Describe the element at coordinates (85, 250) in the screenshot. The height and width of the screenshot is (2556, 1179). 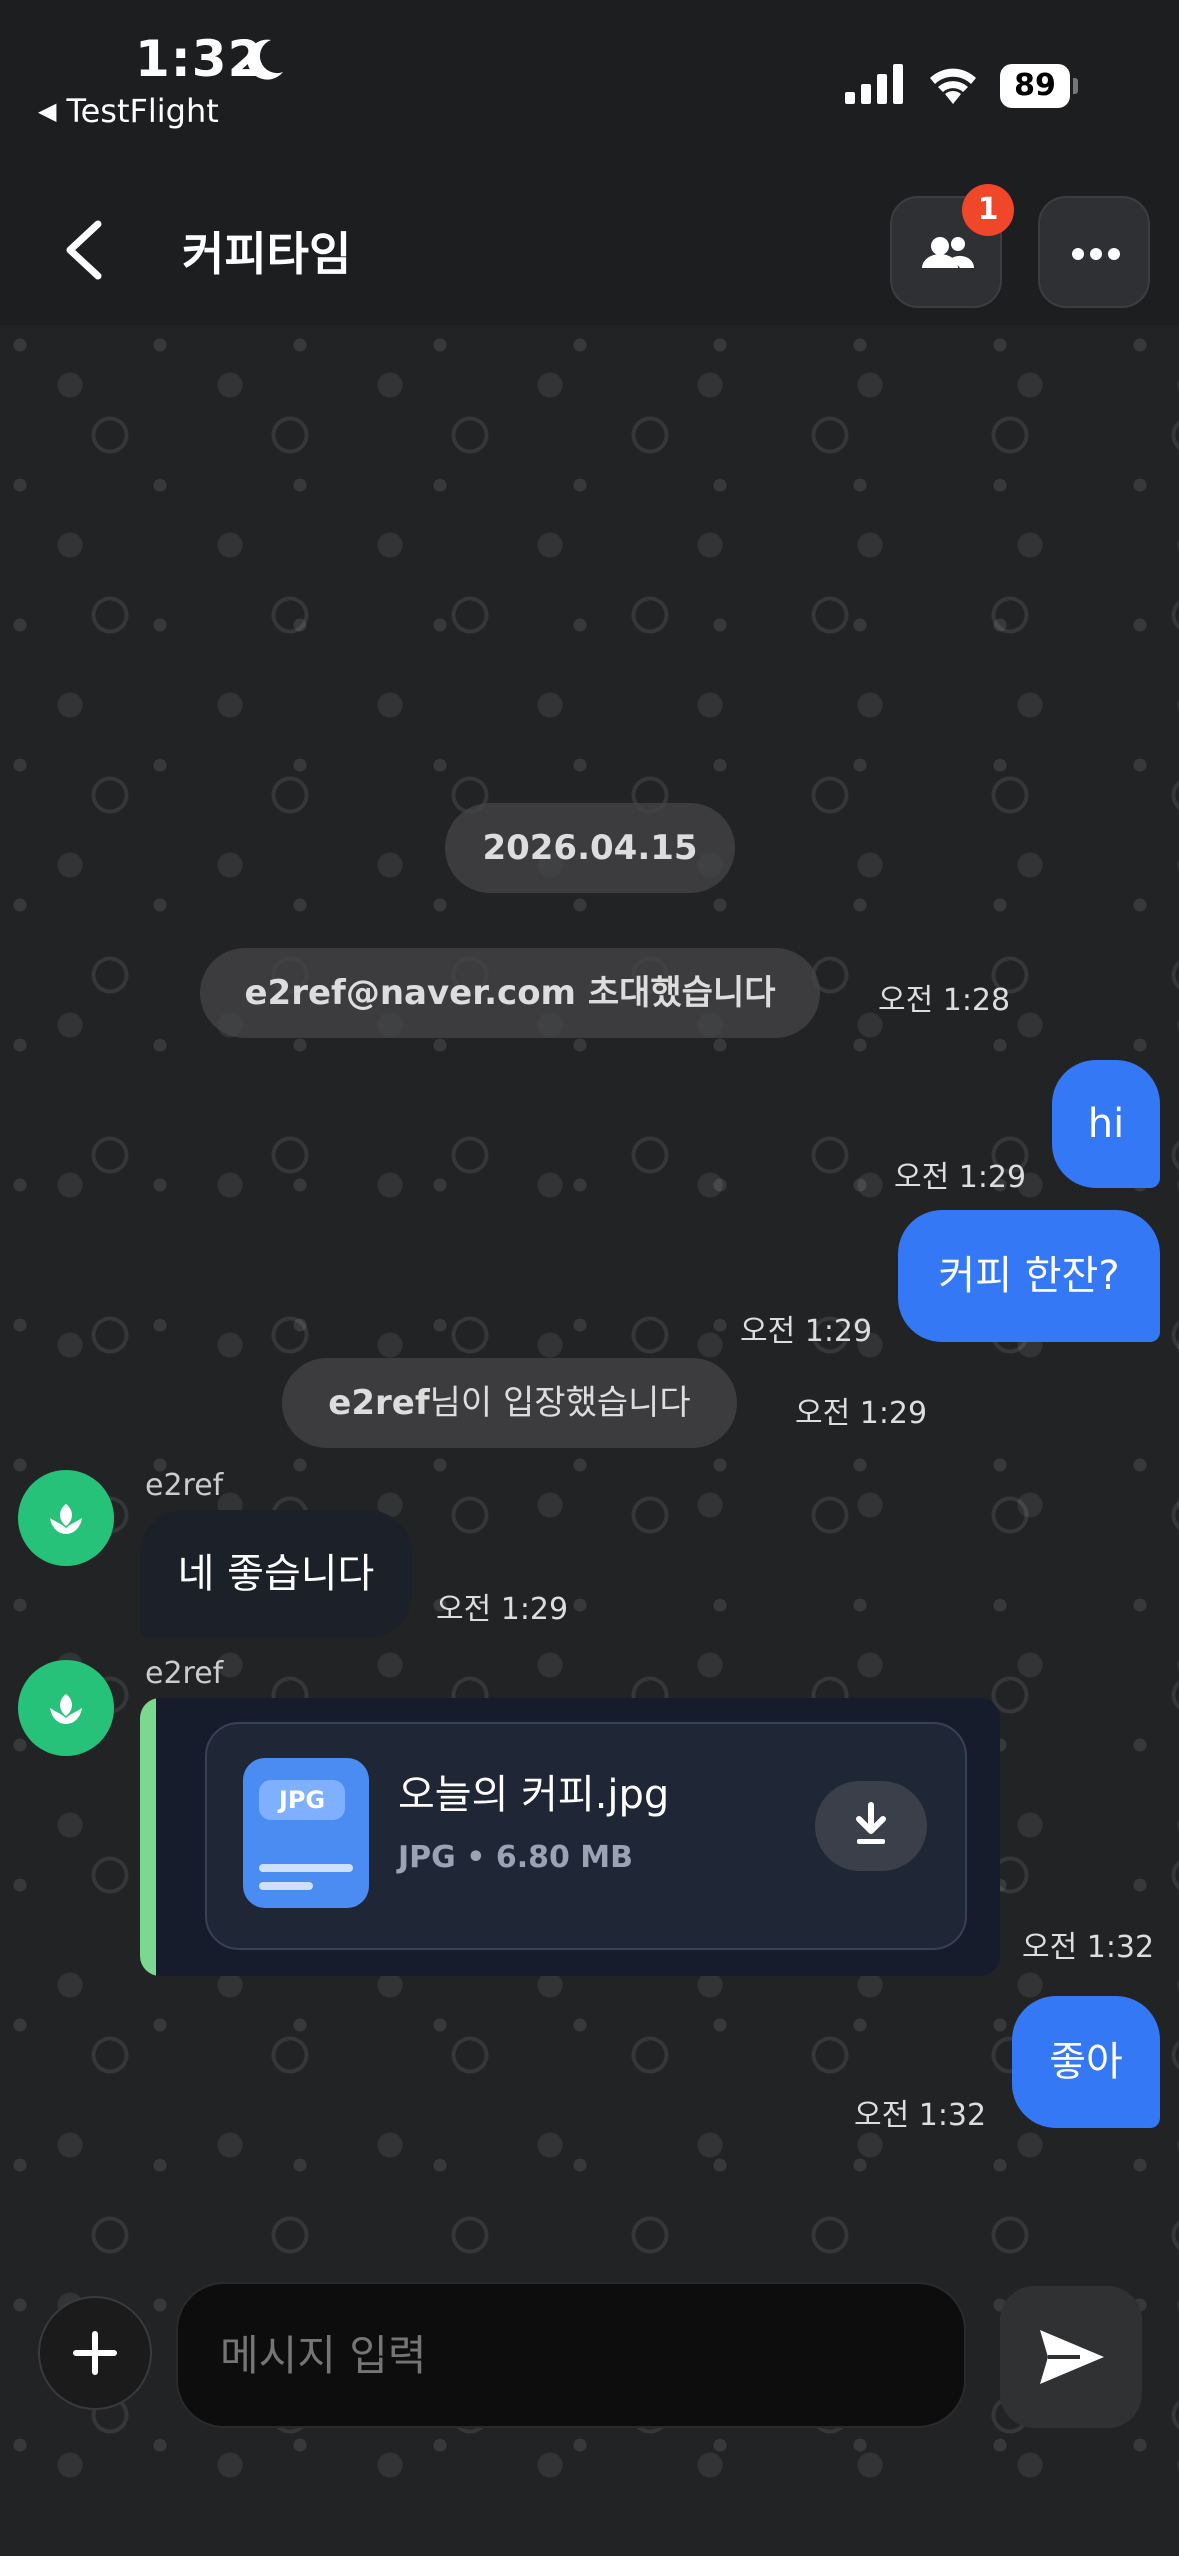
I see `back-chevron-icon` at that location.